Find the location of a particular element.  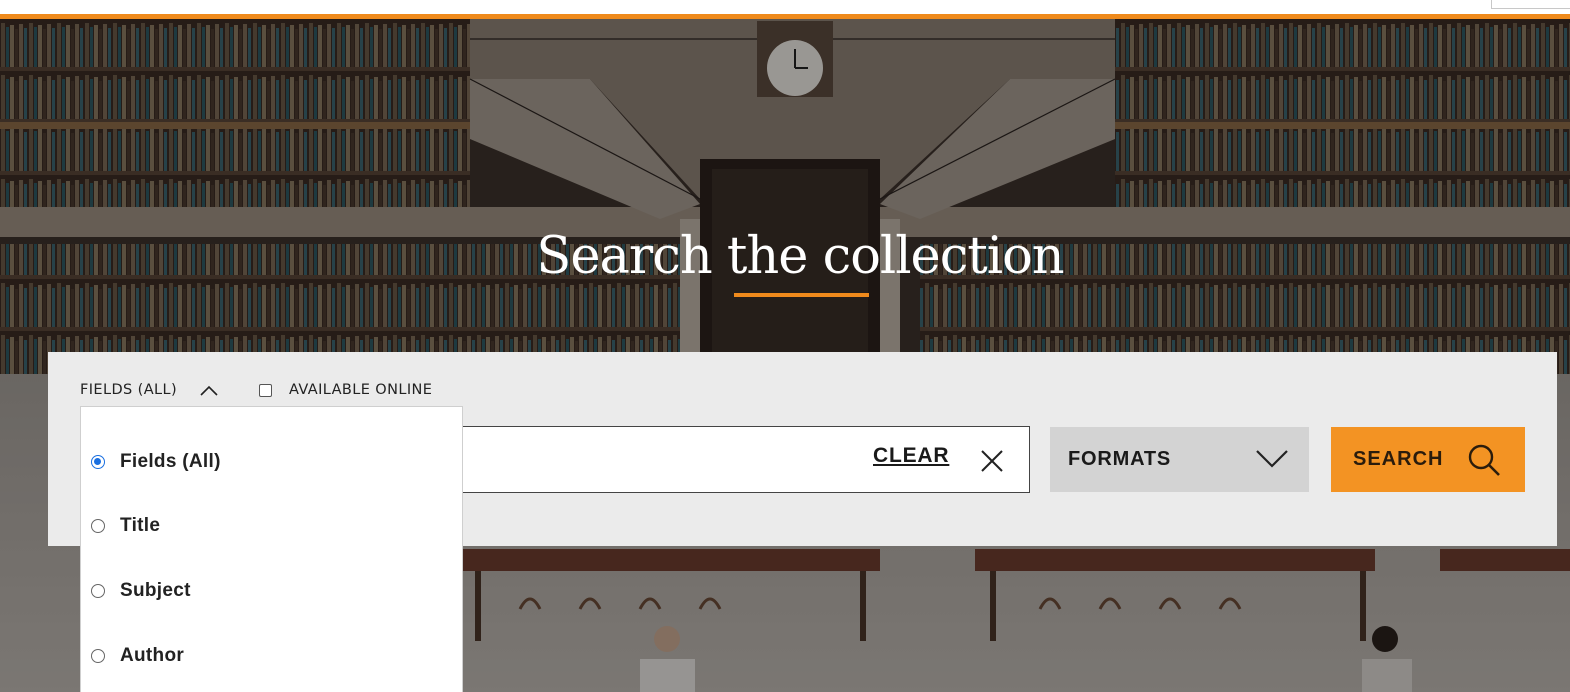

clear-button: CLEAR is located at coordinates (911, 456).